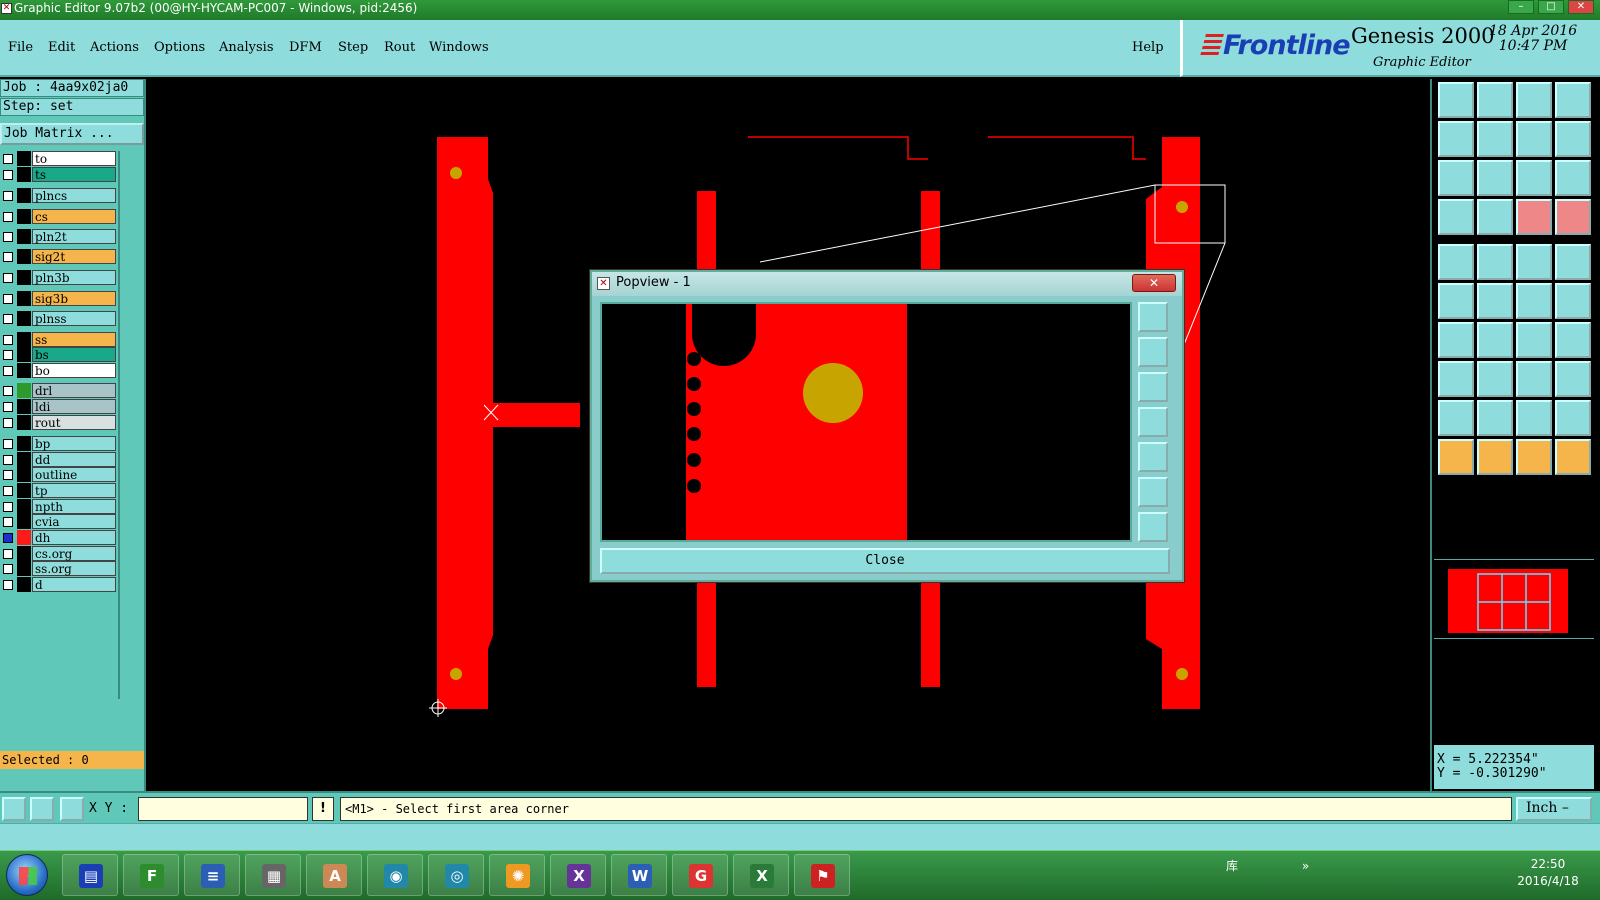 Image resolution: width=1600 pixels, height=900 pixels. What do you see at coordinates (1153, 387) in the screenshot?
I see `popview-pan-down-icon` at bounding box center [1153, 387].